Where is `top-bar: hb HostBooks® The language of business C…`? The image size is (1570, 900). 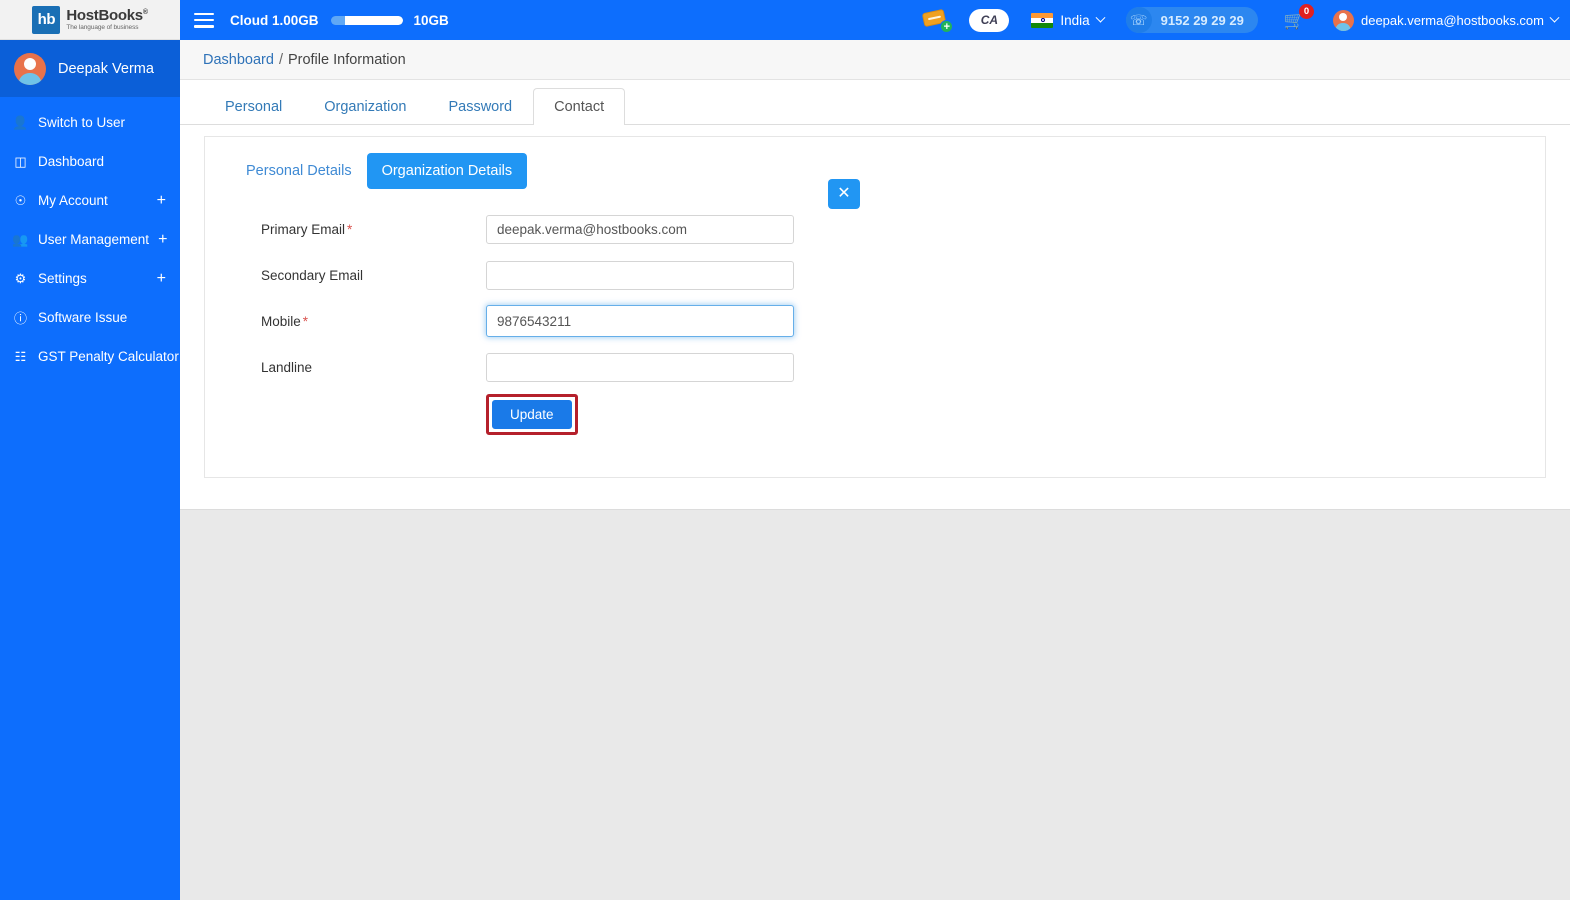 top-bar: hb HostBooks® The language of business C… is located at coordinates (785, 20).